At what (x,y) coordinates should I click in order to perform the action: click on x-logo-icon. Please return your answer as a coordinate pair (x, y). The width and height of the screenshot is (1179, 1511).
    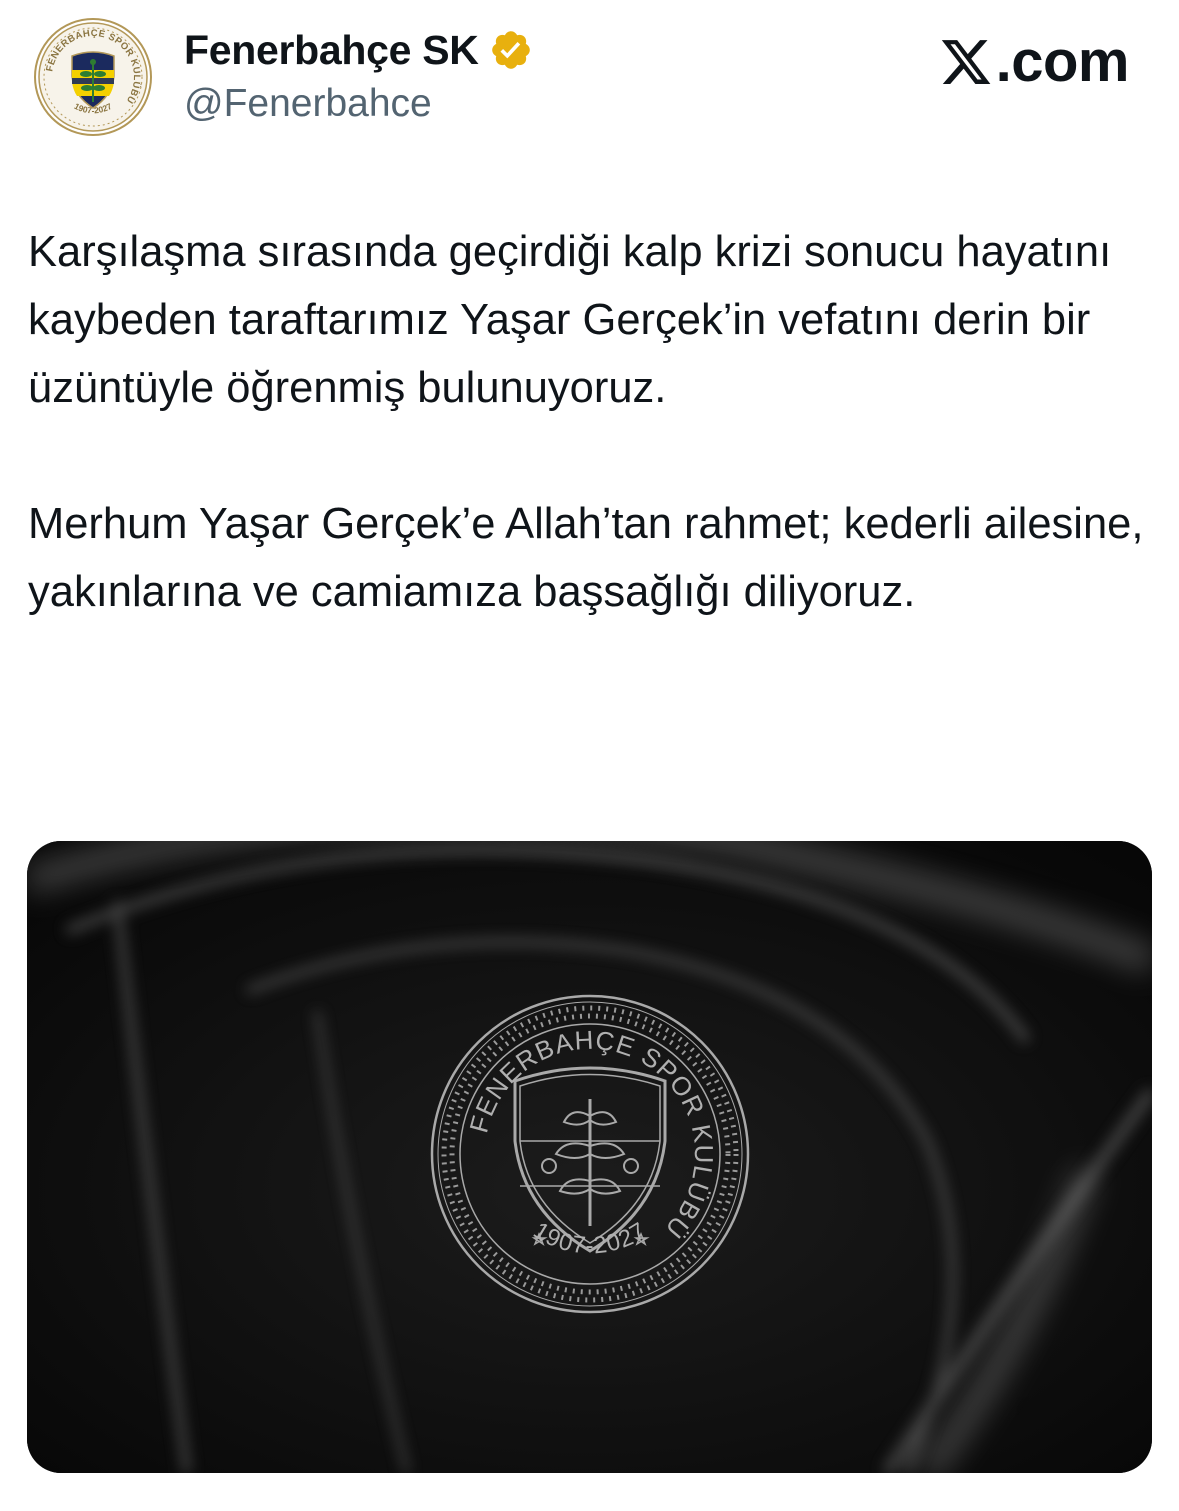
    Looking at the image, I should click on (965, 61).